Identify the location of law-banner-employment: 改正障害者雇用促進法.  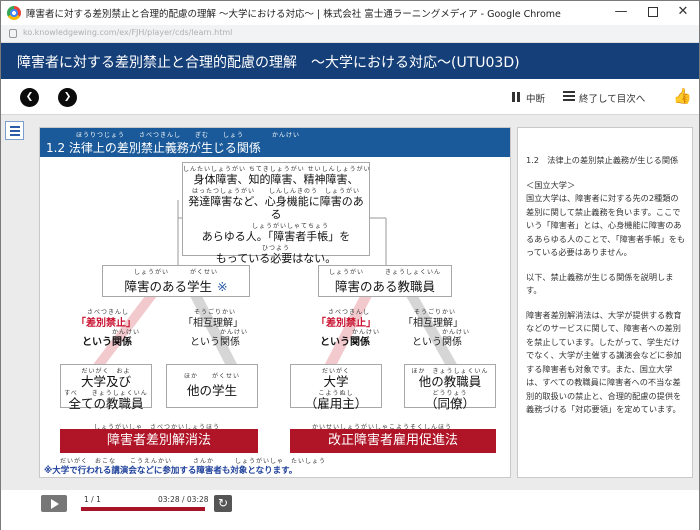
(393, 441).